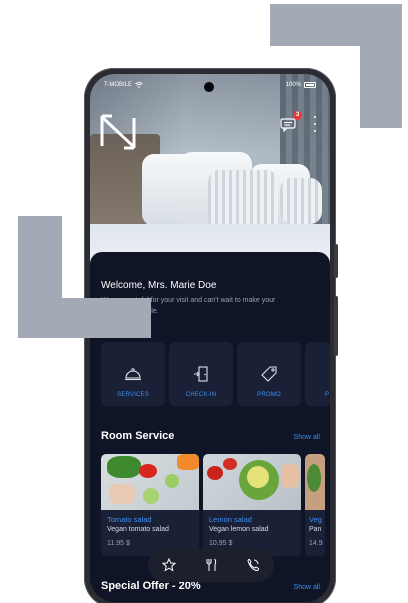  Describe the element at coordinates (315, 519) in the screenshot. I see `food-name: Veg` at that location.